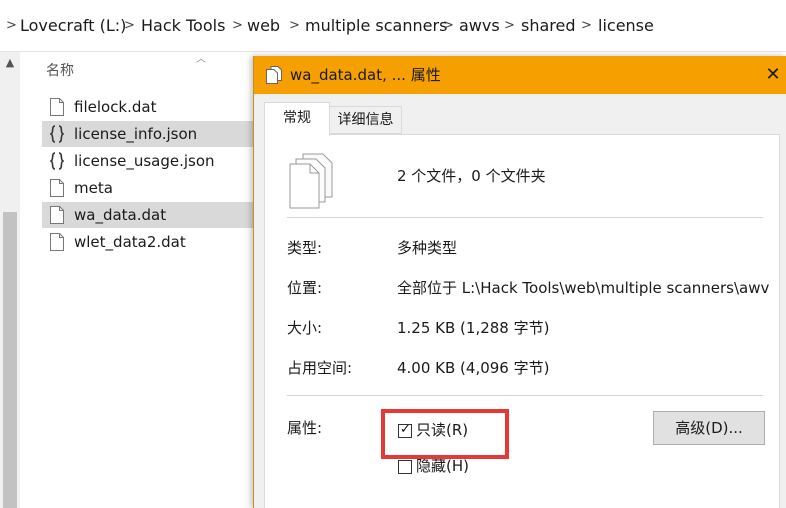  I want to click on file-row: license_usage.json, so click(149, 161).